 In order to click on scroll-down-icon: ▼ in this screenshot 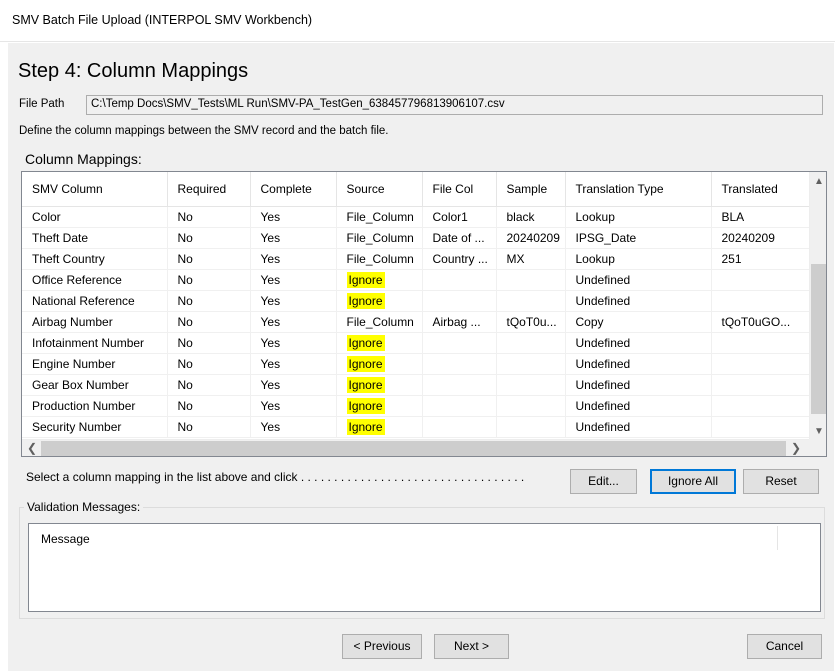, I will do `click(819, 431)`.